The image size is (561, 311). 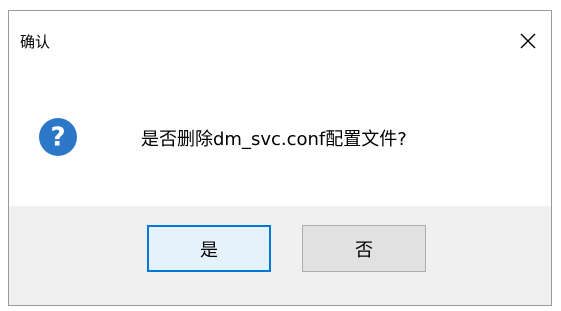 I want to click on no-button: 否, so click(x=364, y=248).